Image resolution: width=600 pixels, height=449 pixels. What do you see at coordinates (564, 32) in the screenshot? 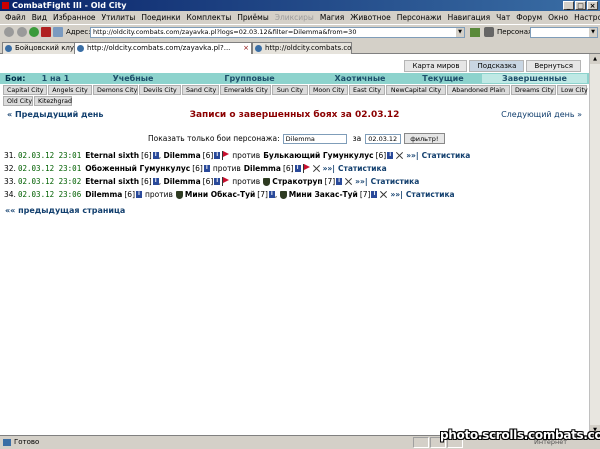
I see `person-select: ▼` at bounding box center [564, 32].